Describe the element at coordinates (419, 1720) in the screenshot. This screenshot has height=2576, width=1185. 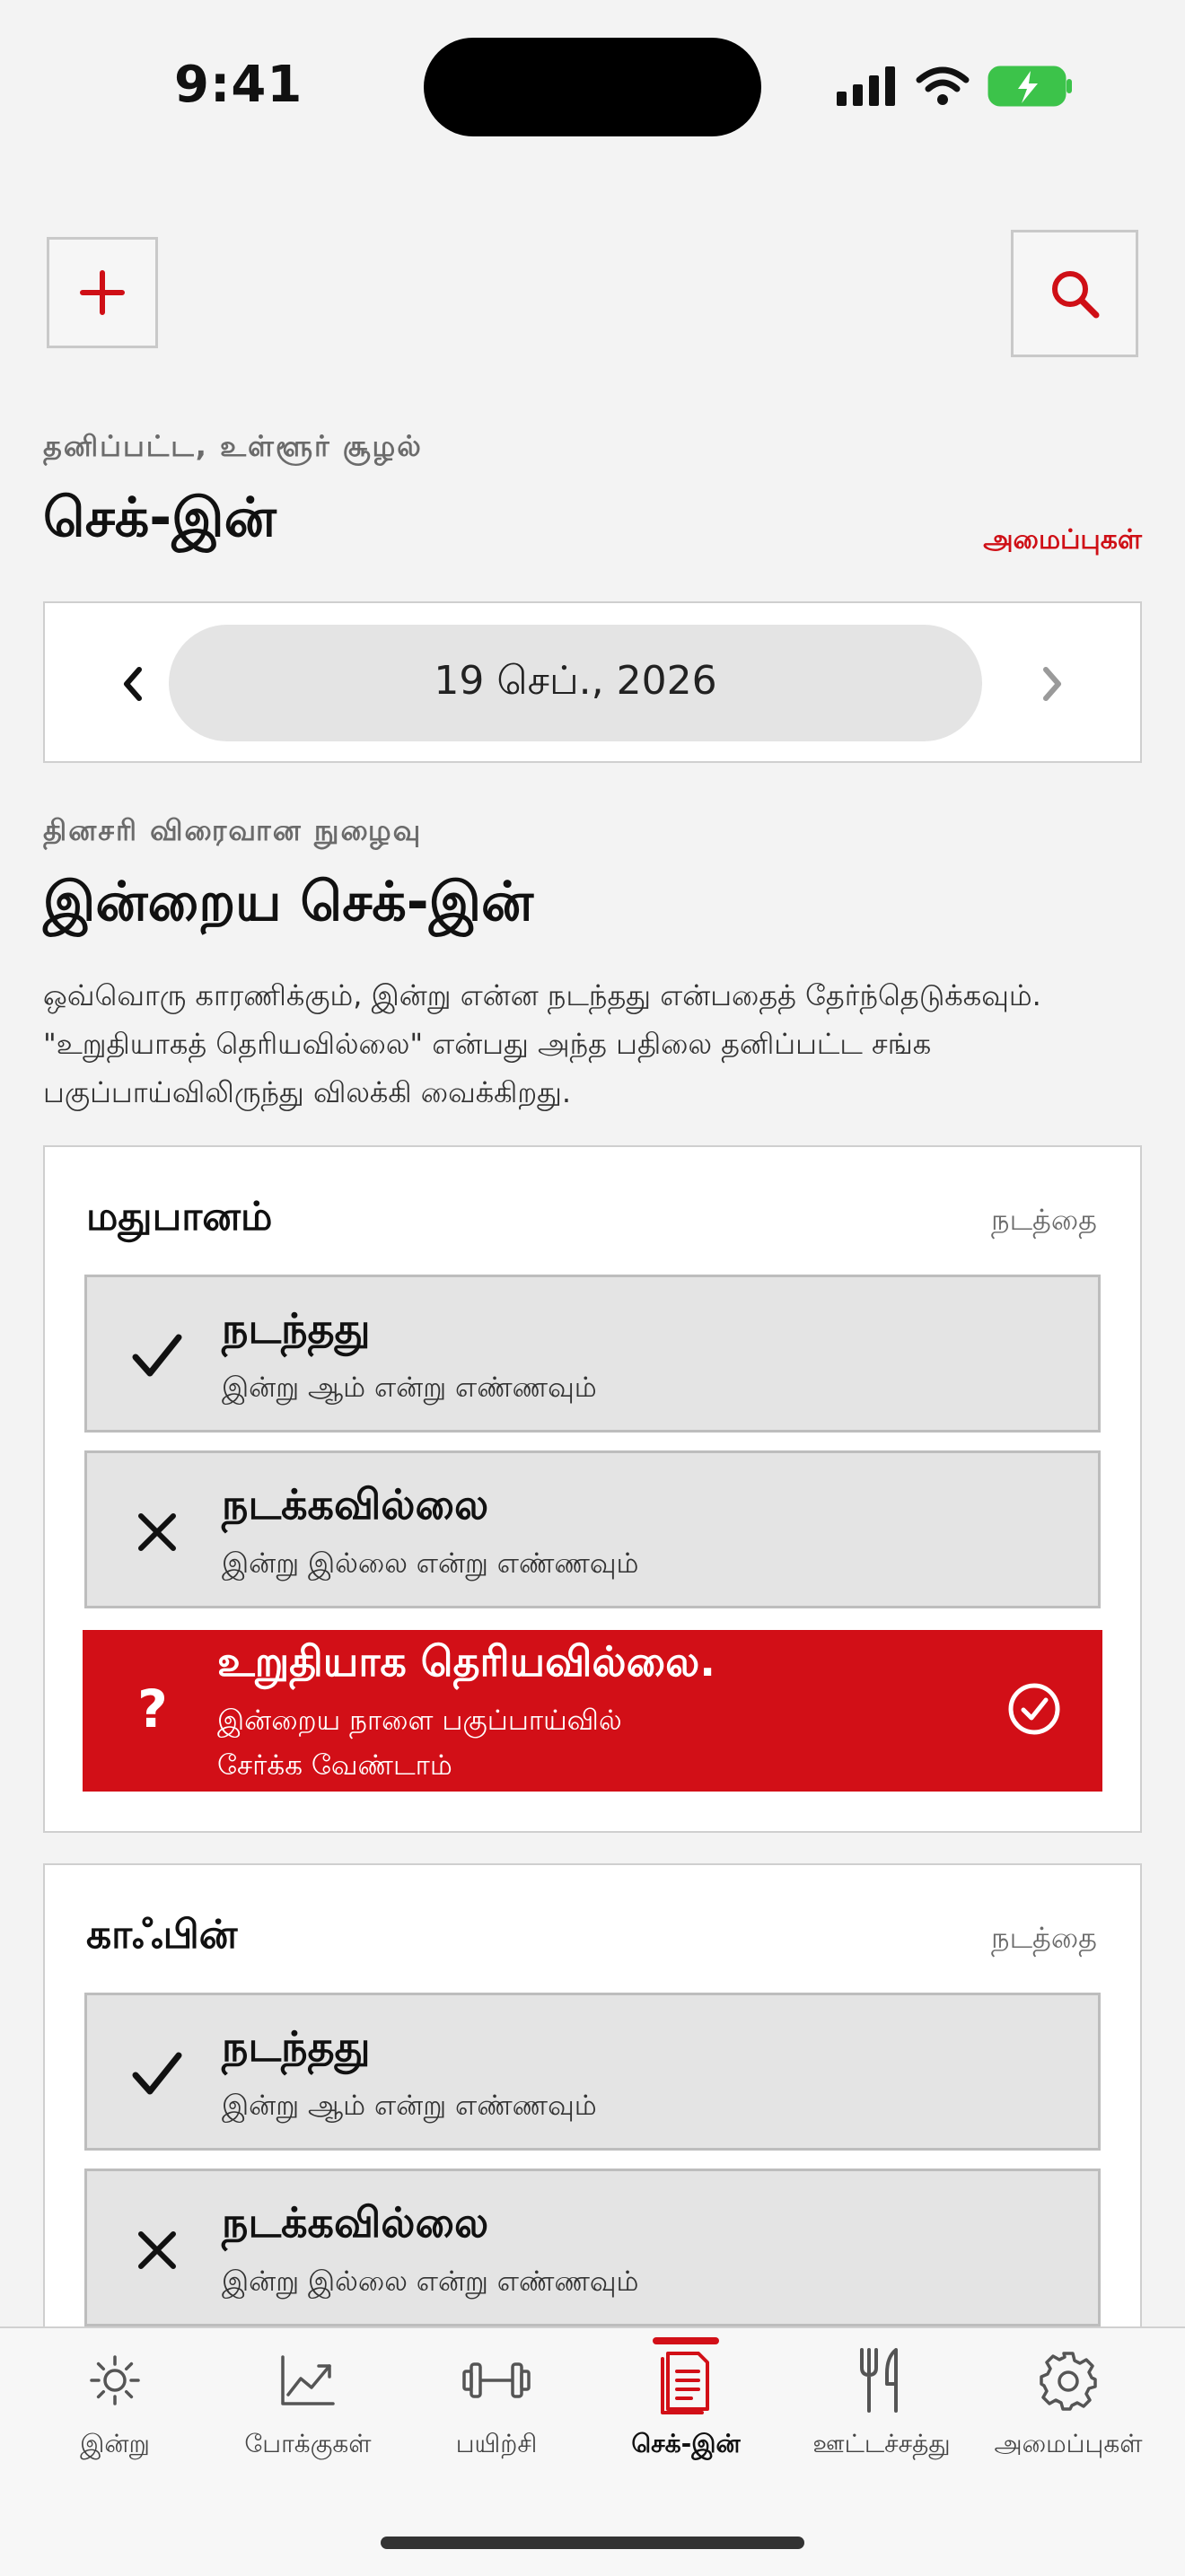
I see `option-subtitle-line1: இன்றைய நாளை பகுப்பாய்வில்` at that location.